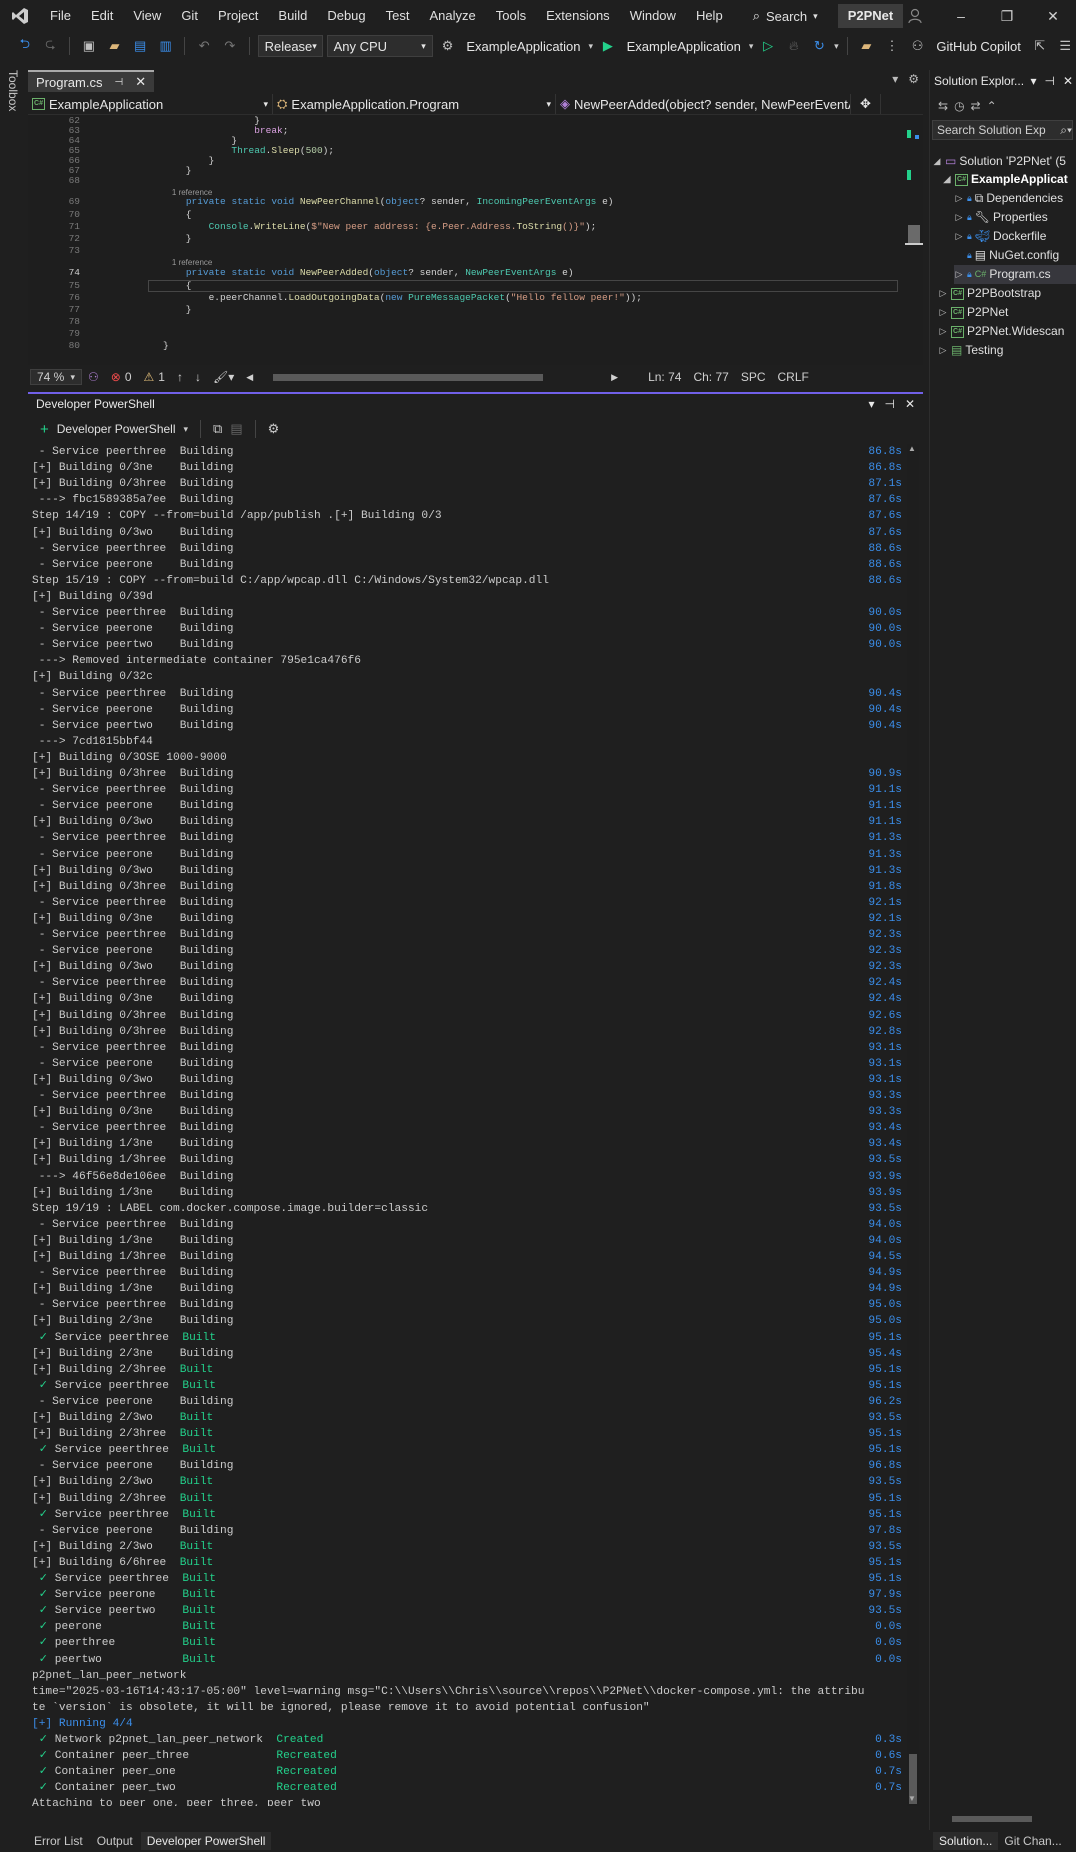 Image resolution: width=1076 pixels, height=1852 pixels. Describe the element at coordinates (414, 104) in the screenshot. I see `class-nav-dropdown: ⛭ ExampleApplication.Program ▾` at that location.